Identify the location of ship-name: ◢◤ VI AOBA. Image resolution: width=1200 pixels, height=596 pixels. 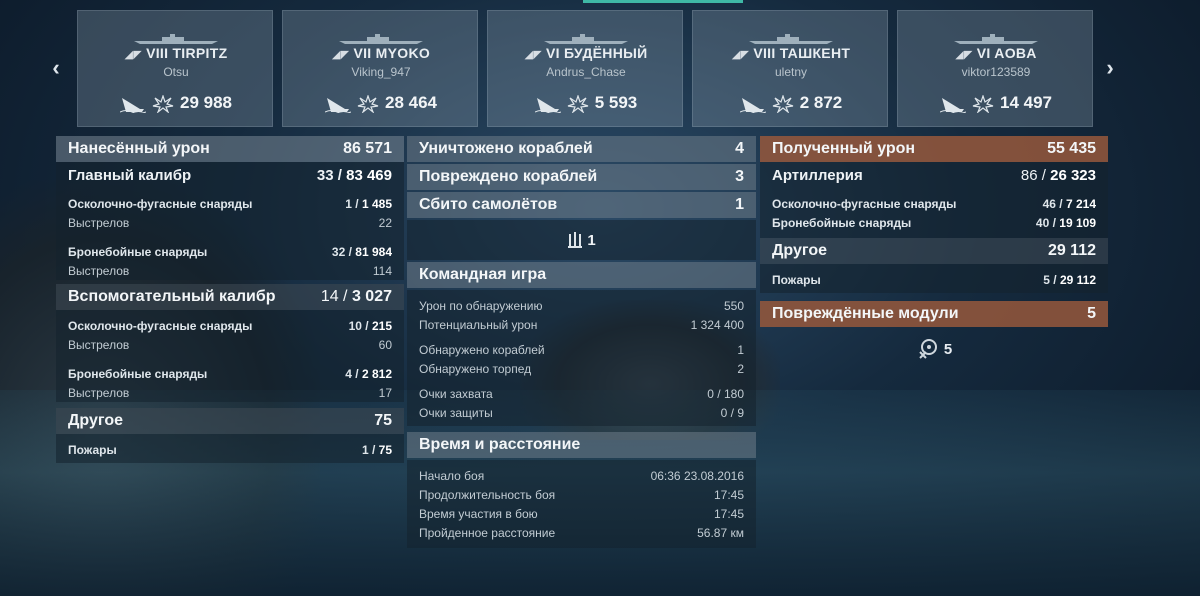
(996, 53).